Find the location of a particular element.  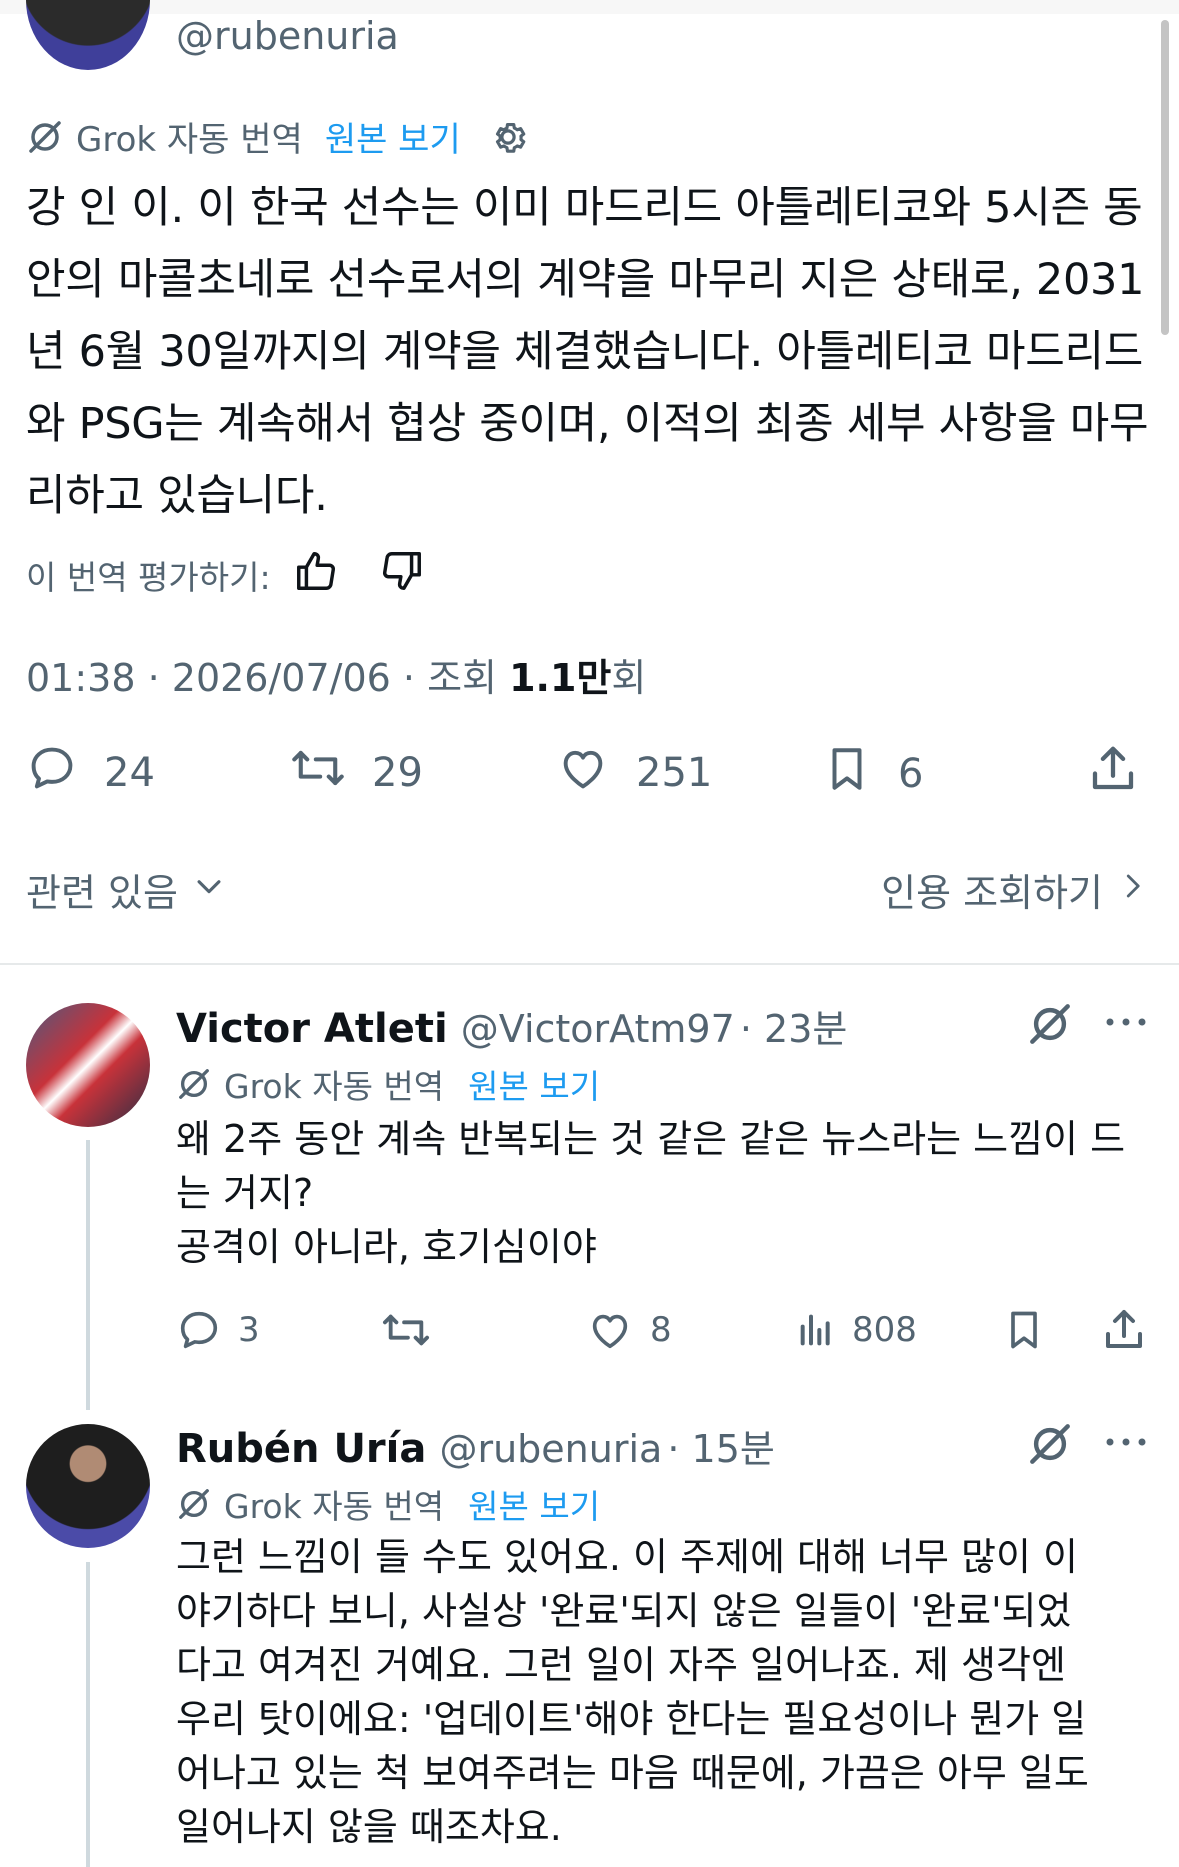

rate-label: 이 번역 평가하기: is located at coordinates (148, 577).